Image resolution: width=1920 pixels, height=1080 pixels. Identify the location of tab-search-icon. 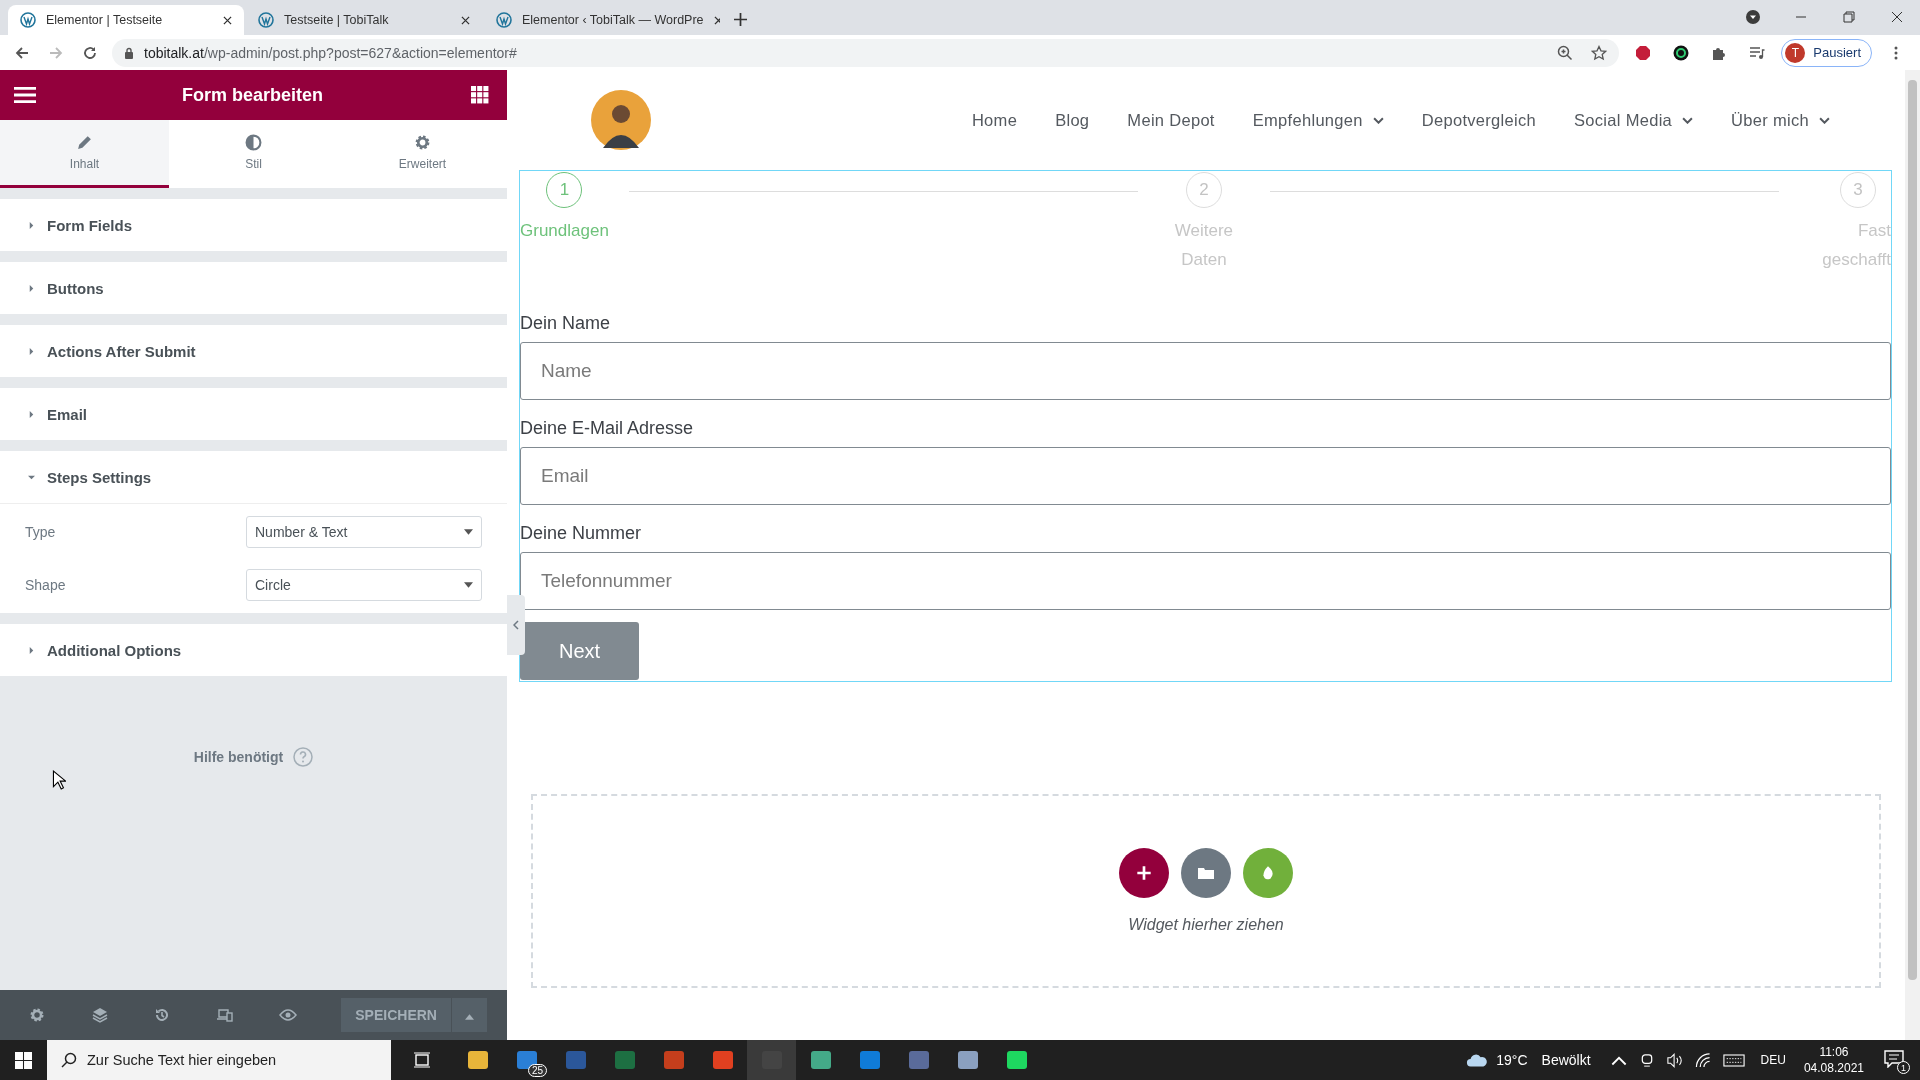
(1753, 17).